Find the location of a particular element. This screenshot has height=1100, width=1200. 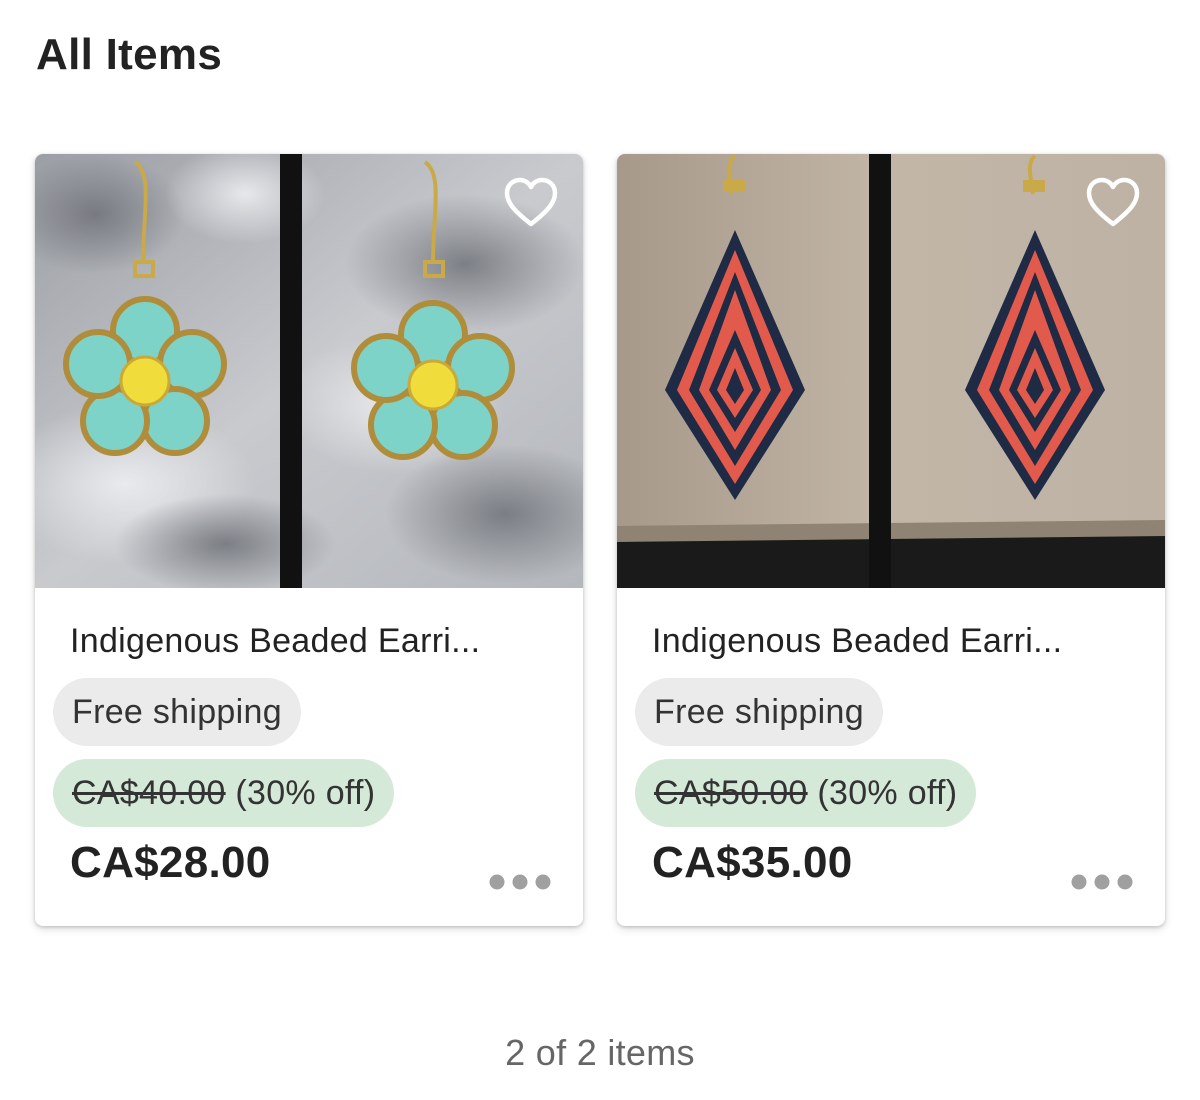

sale-price: CA$28.00 is located at coordinates (170, 862).